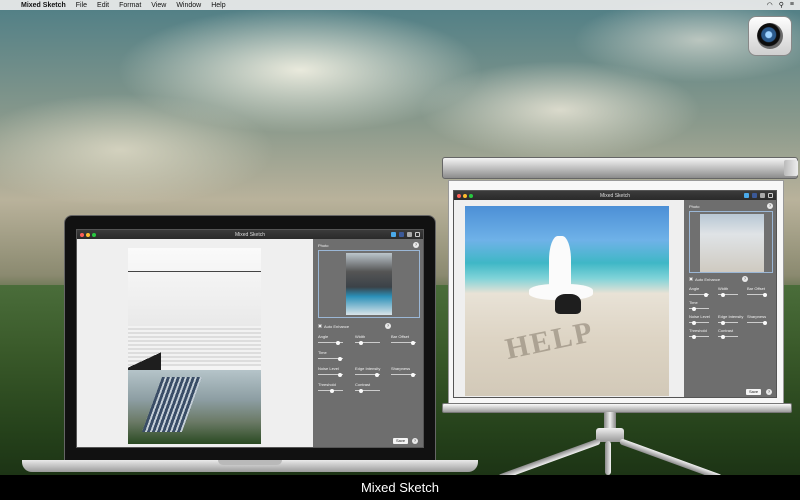 The image size is (800, 500). Describe the element at coordinates (757, 294) in the screenshot. I see `projected-bar-offset-slider` at that location.